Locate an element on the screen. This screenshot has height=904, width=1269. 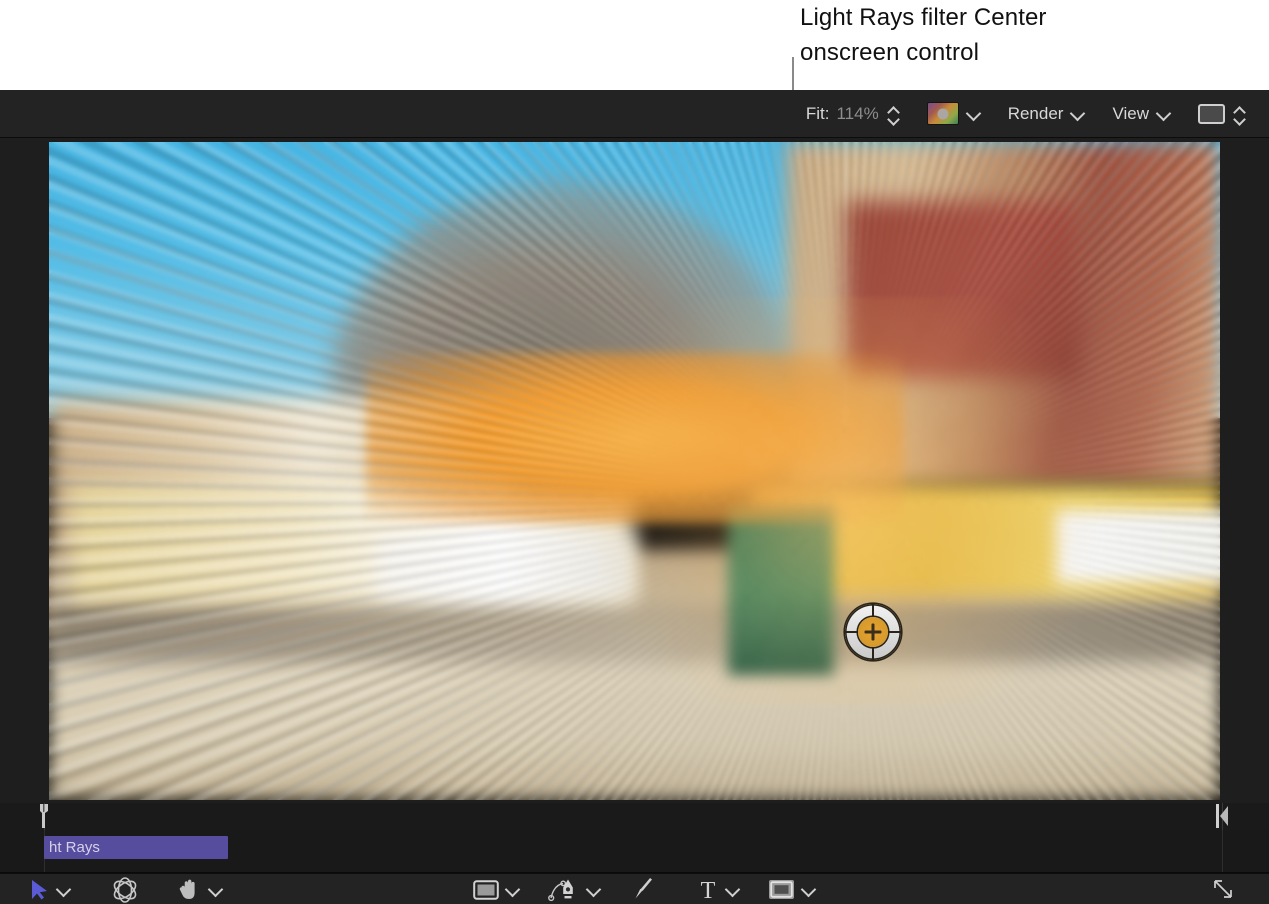
render-menu: Render is located at coordinates (1047, 114).